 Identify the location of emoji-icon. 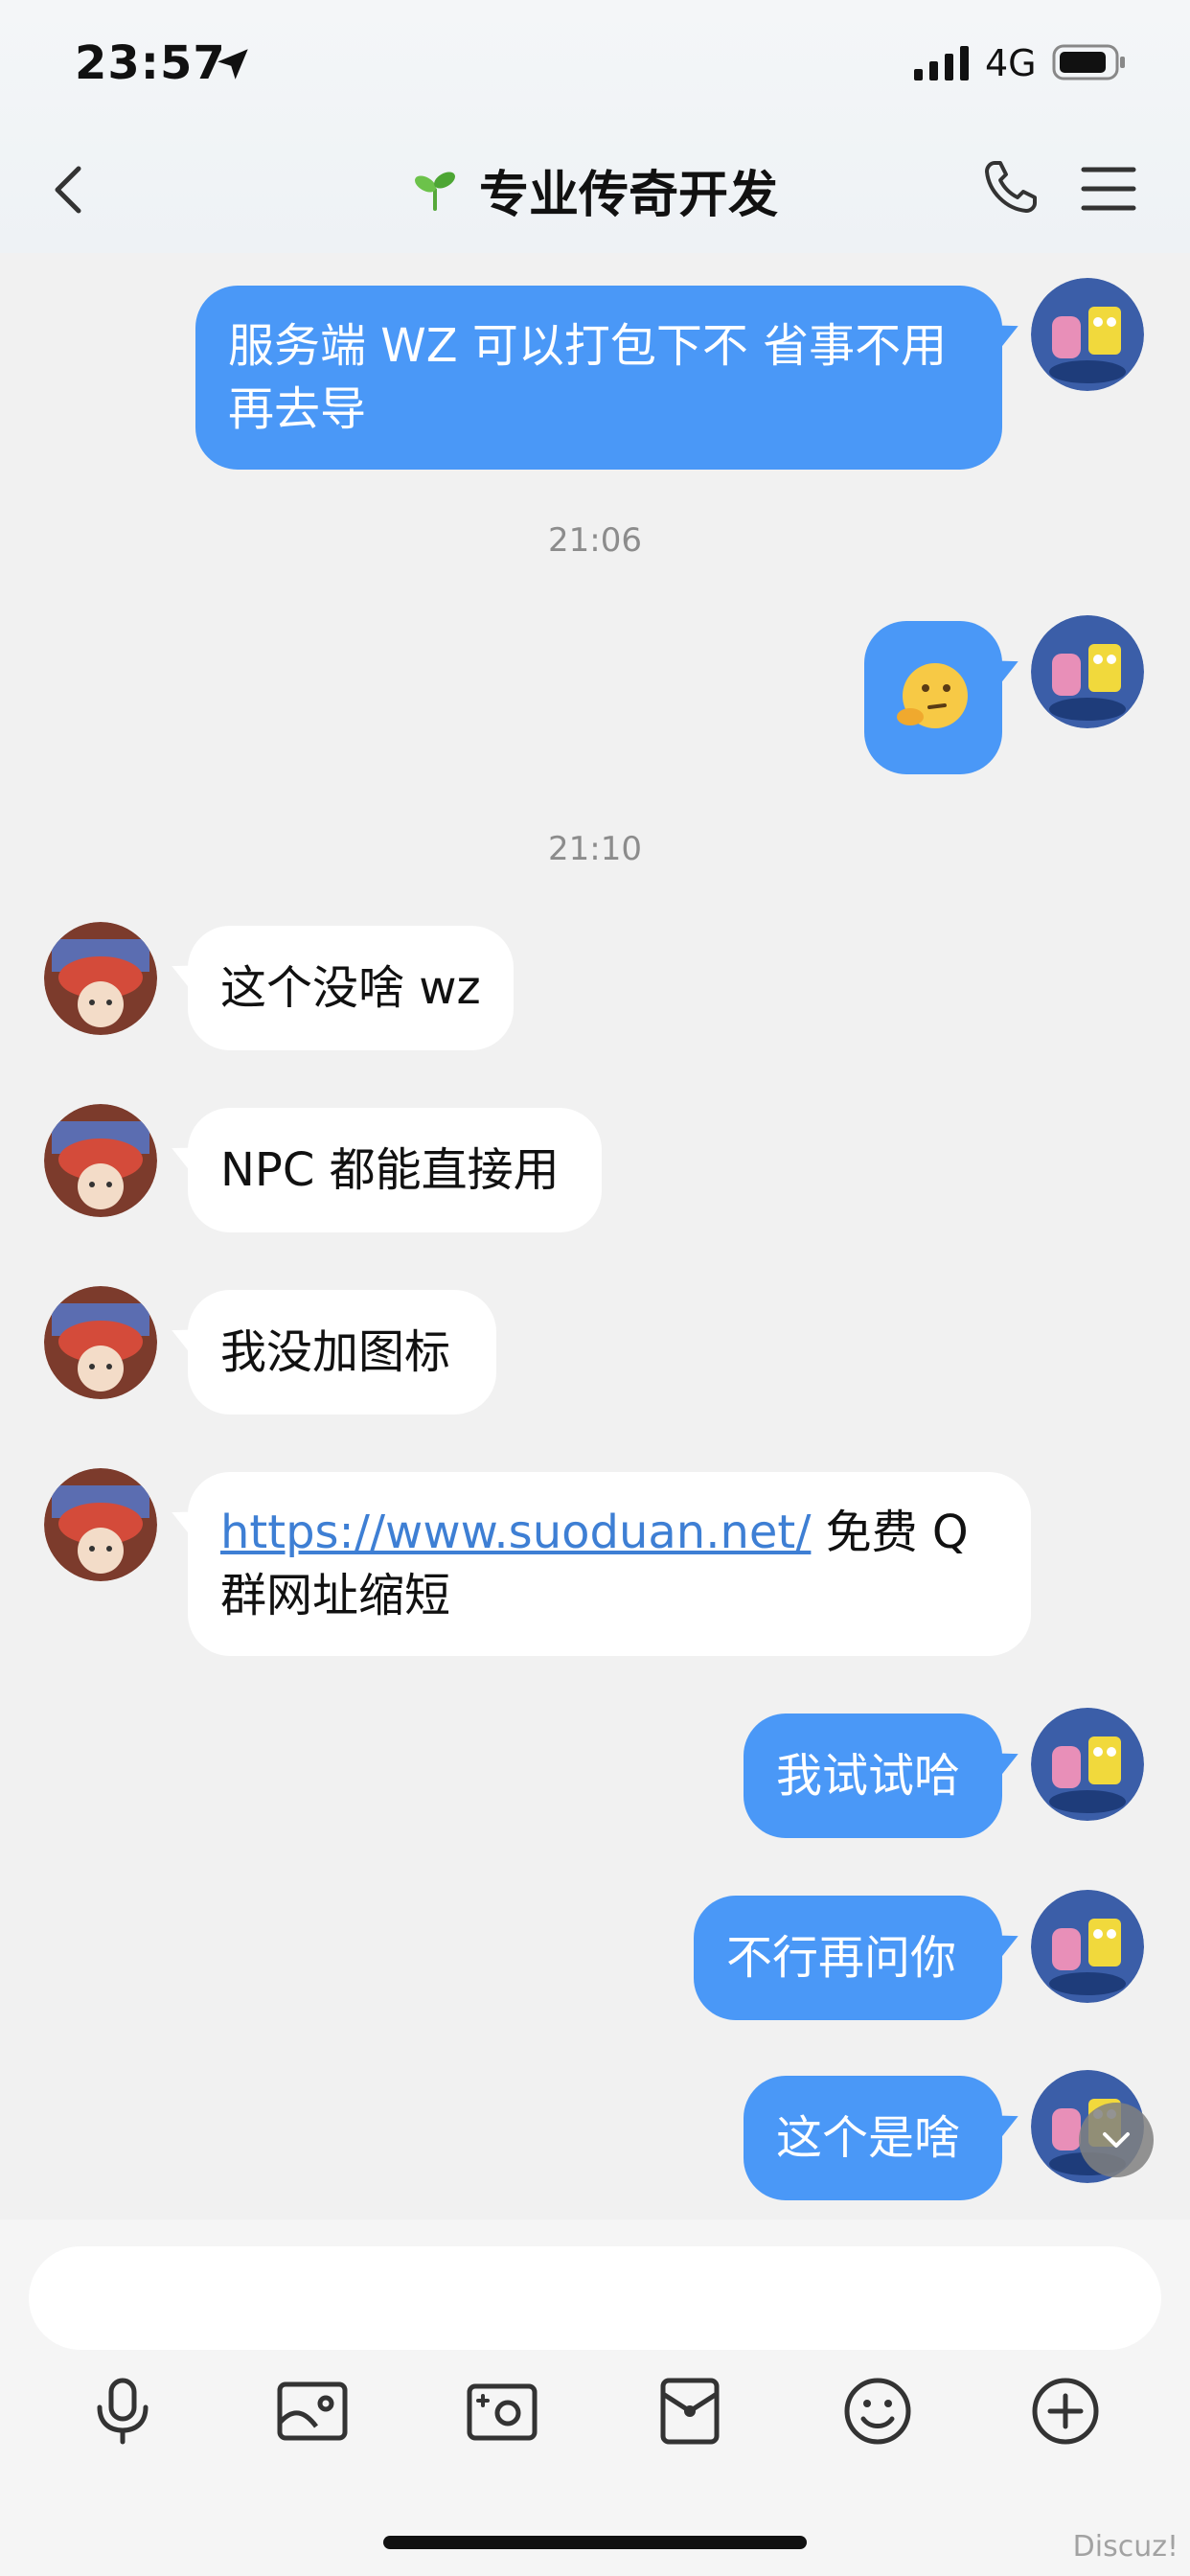
(878, 2411).